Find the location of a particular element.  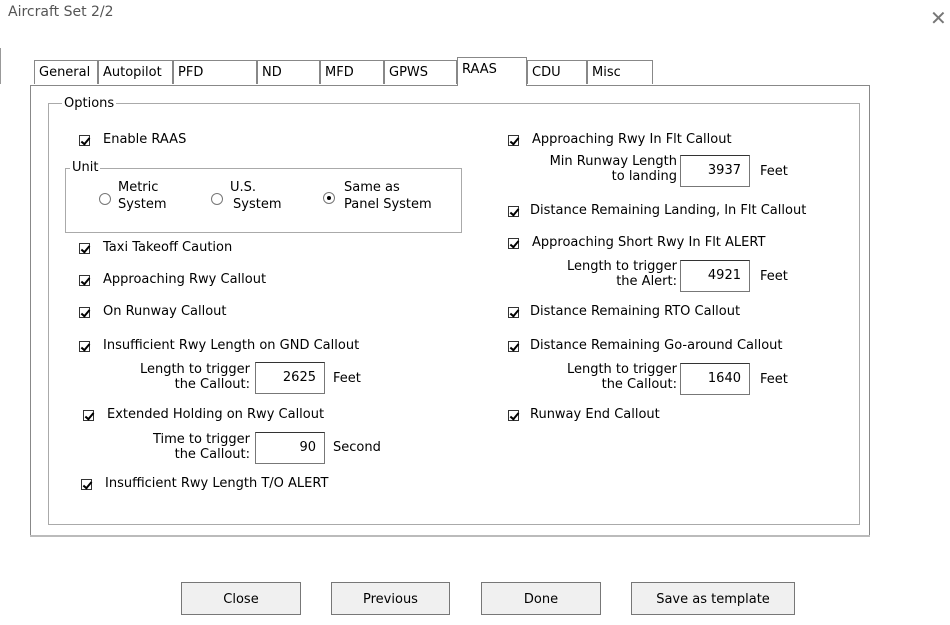

goaround-trigger-label: Length to trigger the Callout: is located at coordinates (608, 377).